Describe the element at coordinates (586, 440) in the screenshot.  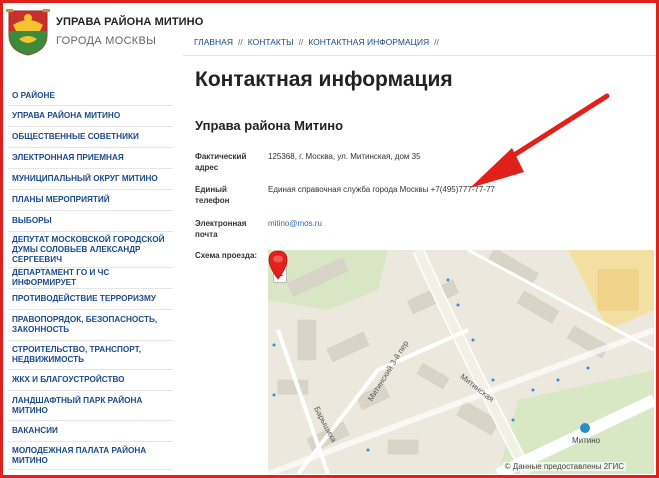
I see `metro-station-label: Митино` at that location.